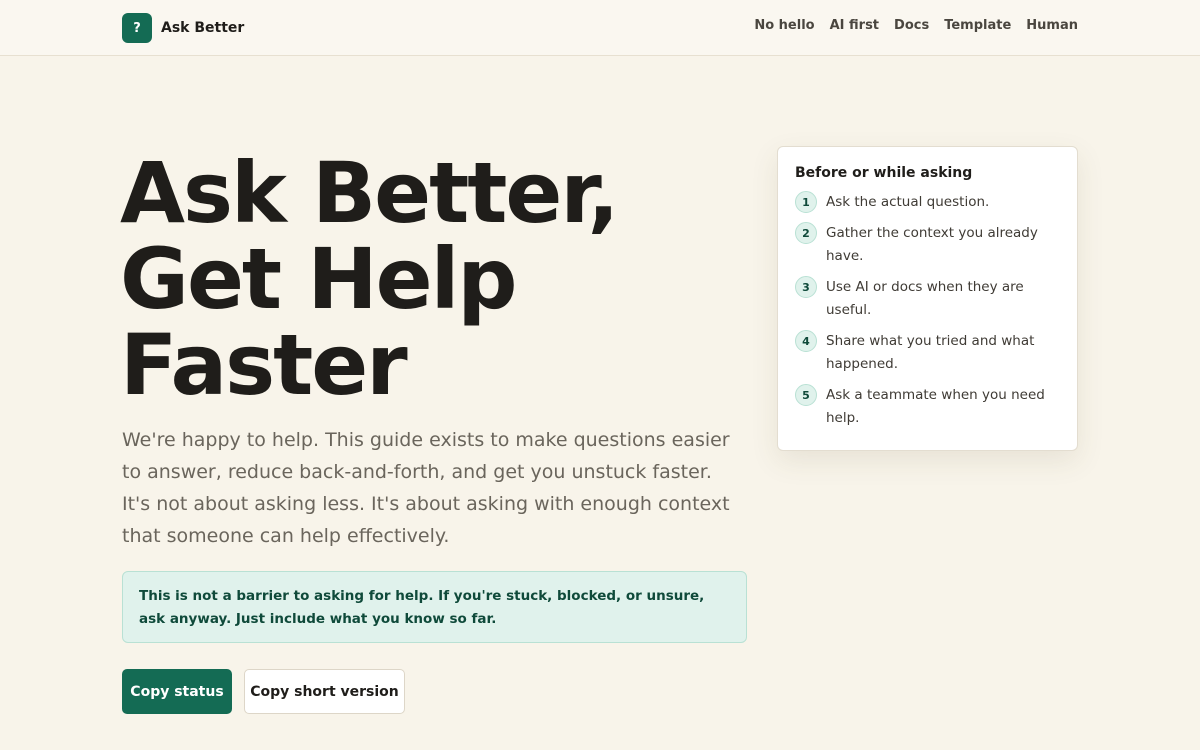  Describe the element at coordinates (369, 193) in the screenshot. I see `hero-title-line: Ask Better,` at that location.